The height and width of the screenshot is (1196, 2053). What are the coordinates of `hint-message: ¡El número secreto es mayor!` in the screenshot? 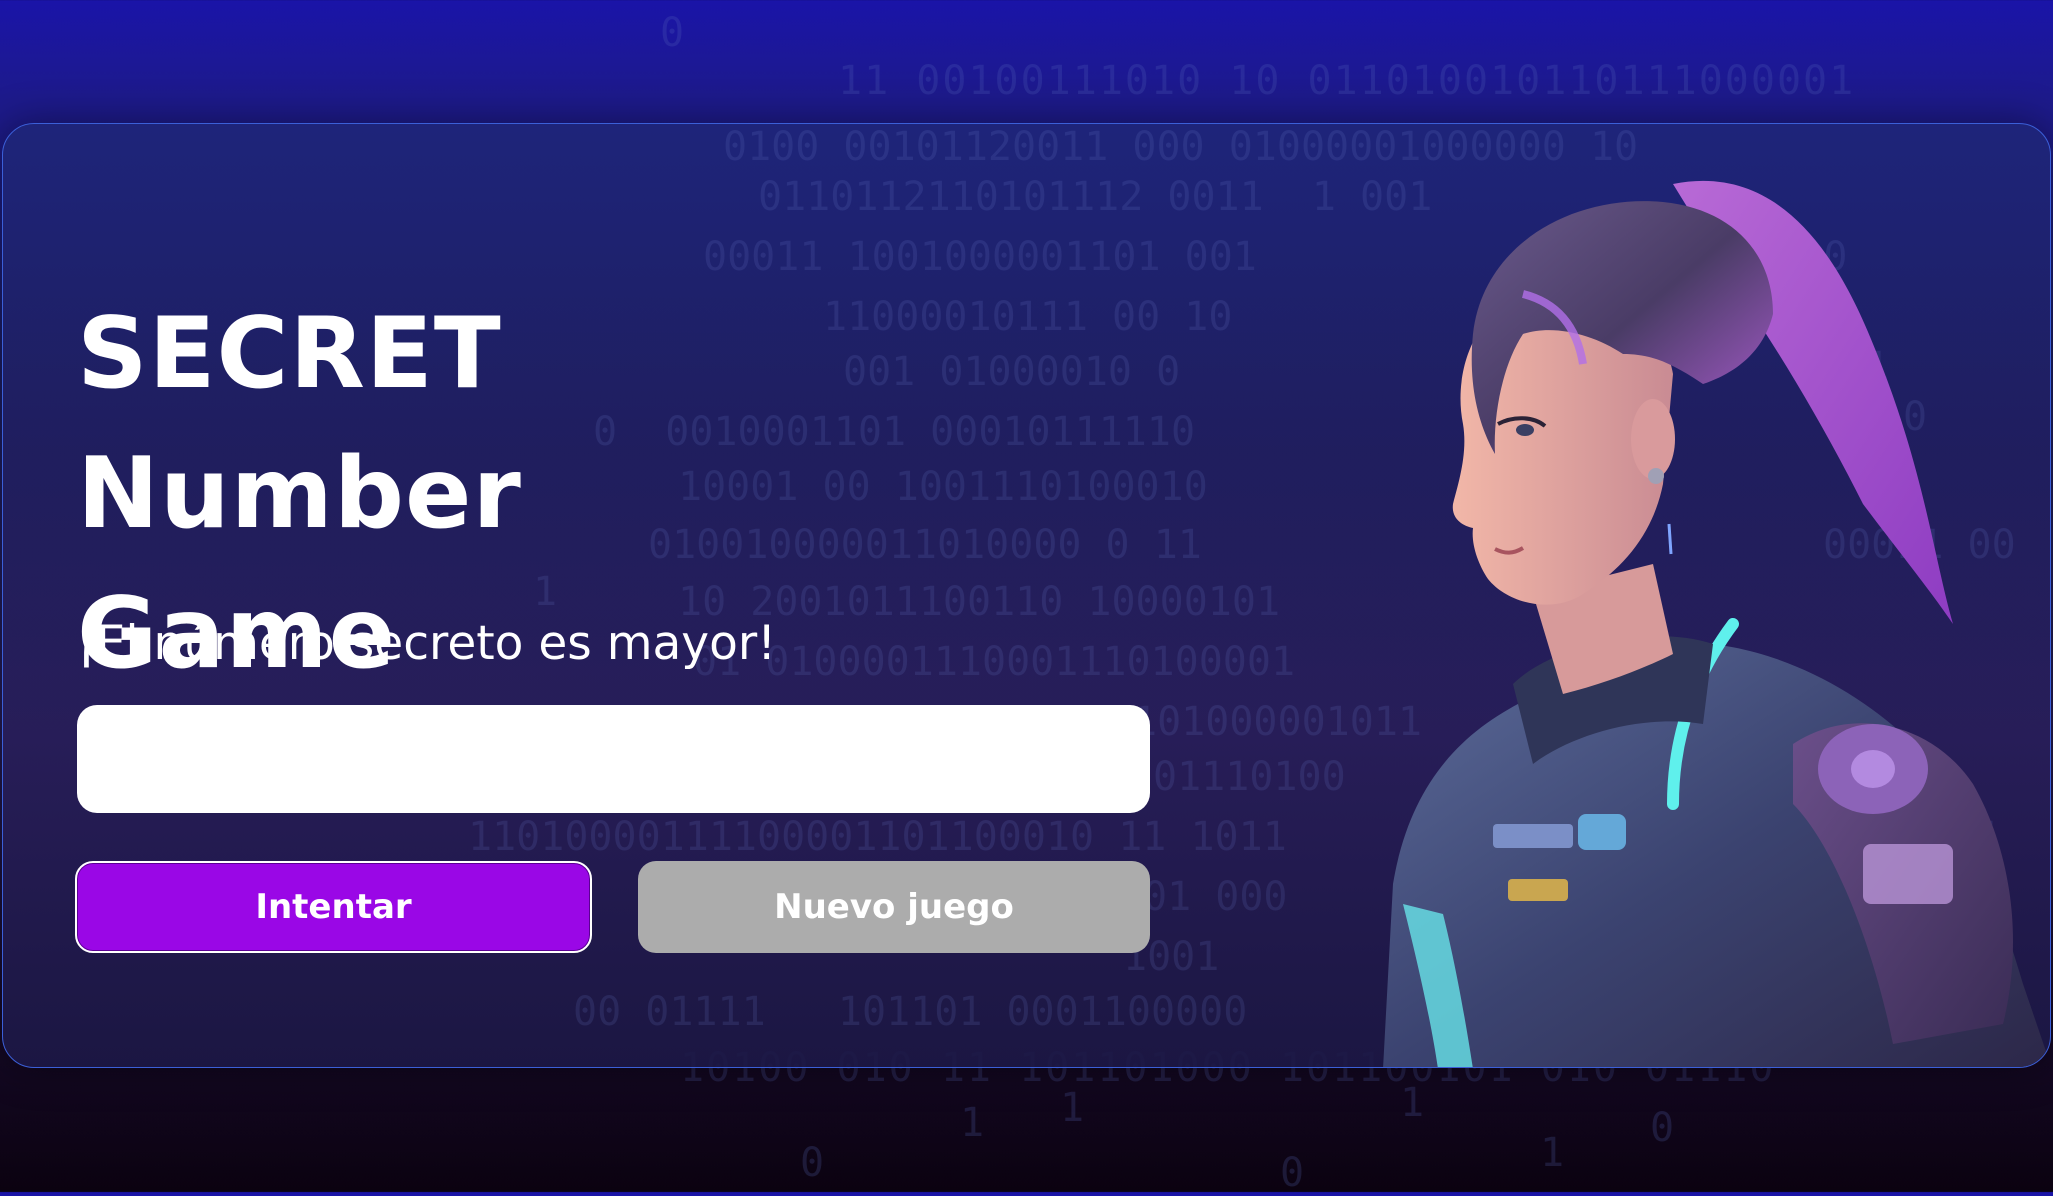 It's located at (427, 643).